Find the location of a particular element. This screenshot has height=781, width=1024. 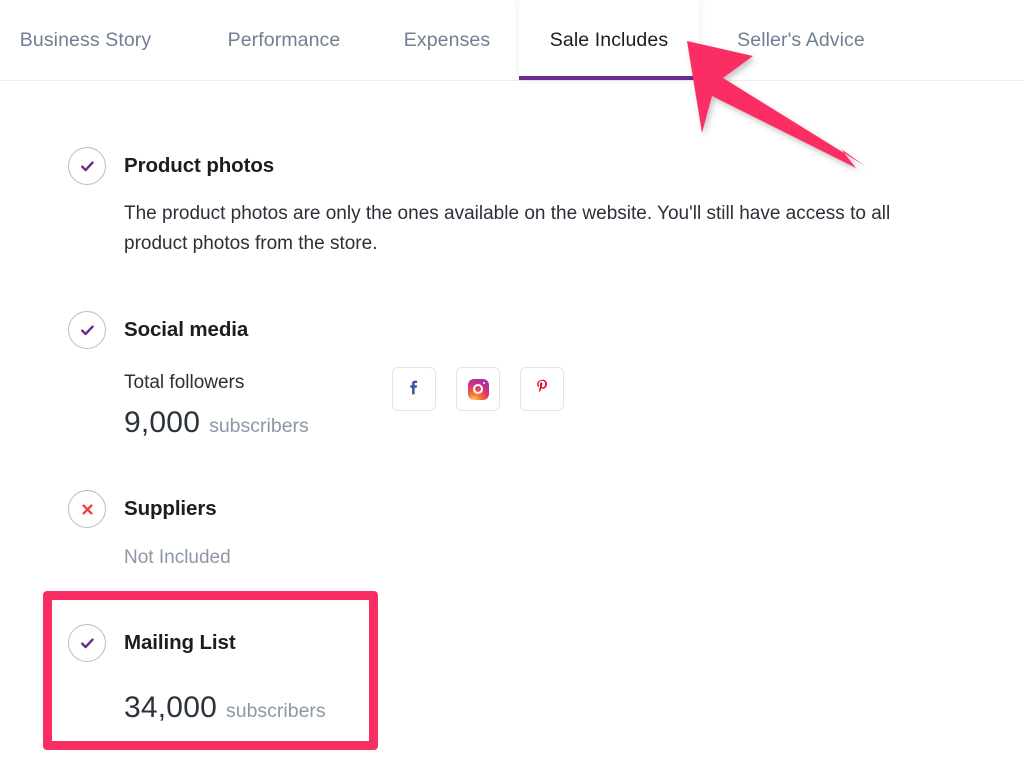

tab-performance: Performance is located at coordinates (284, 40).